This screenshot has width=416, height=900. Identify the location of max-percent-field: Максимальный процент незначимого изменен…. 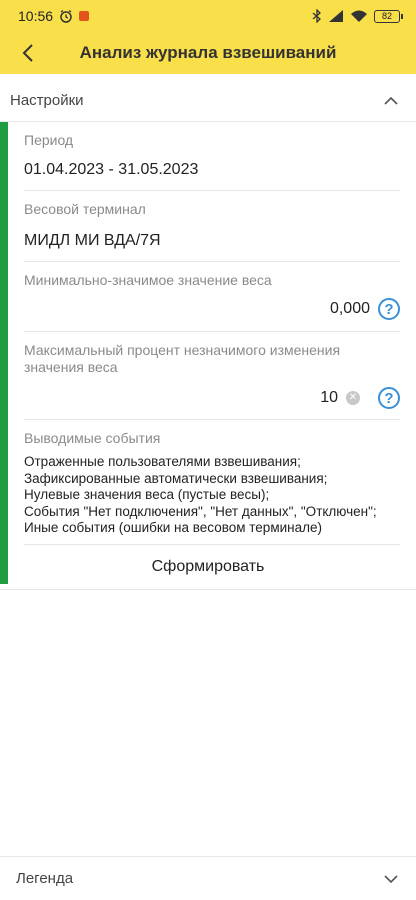
(212, 376).